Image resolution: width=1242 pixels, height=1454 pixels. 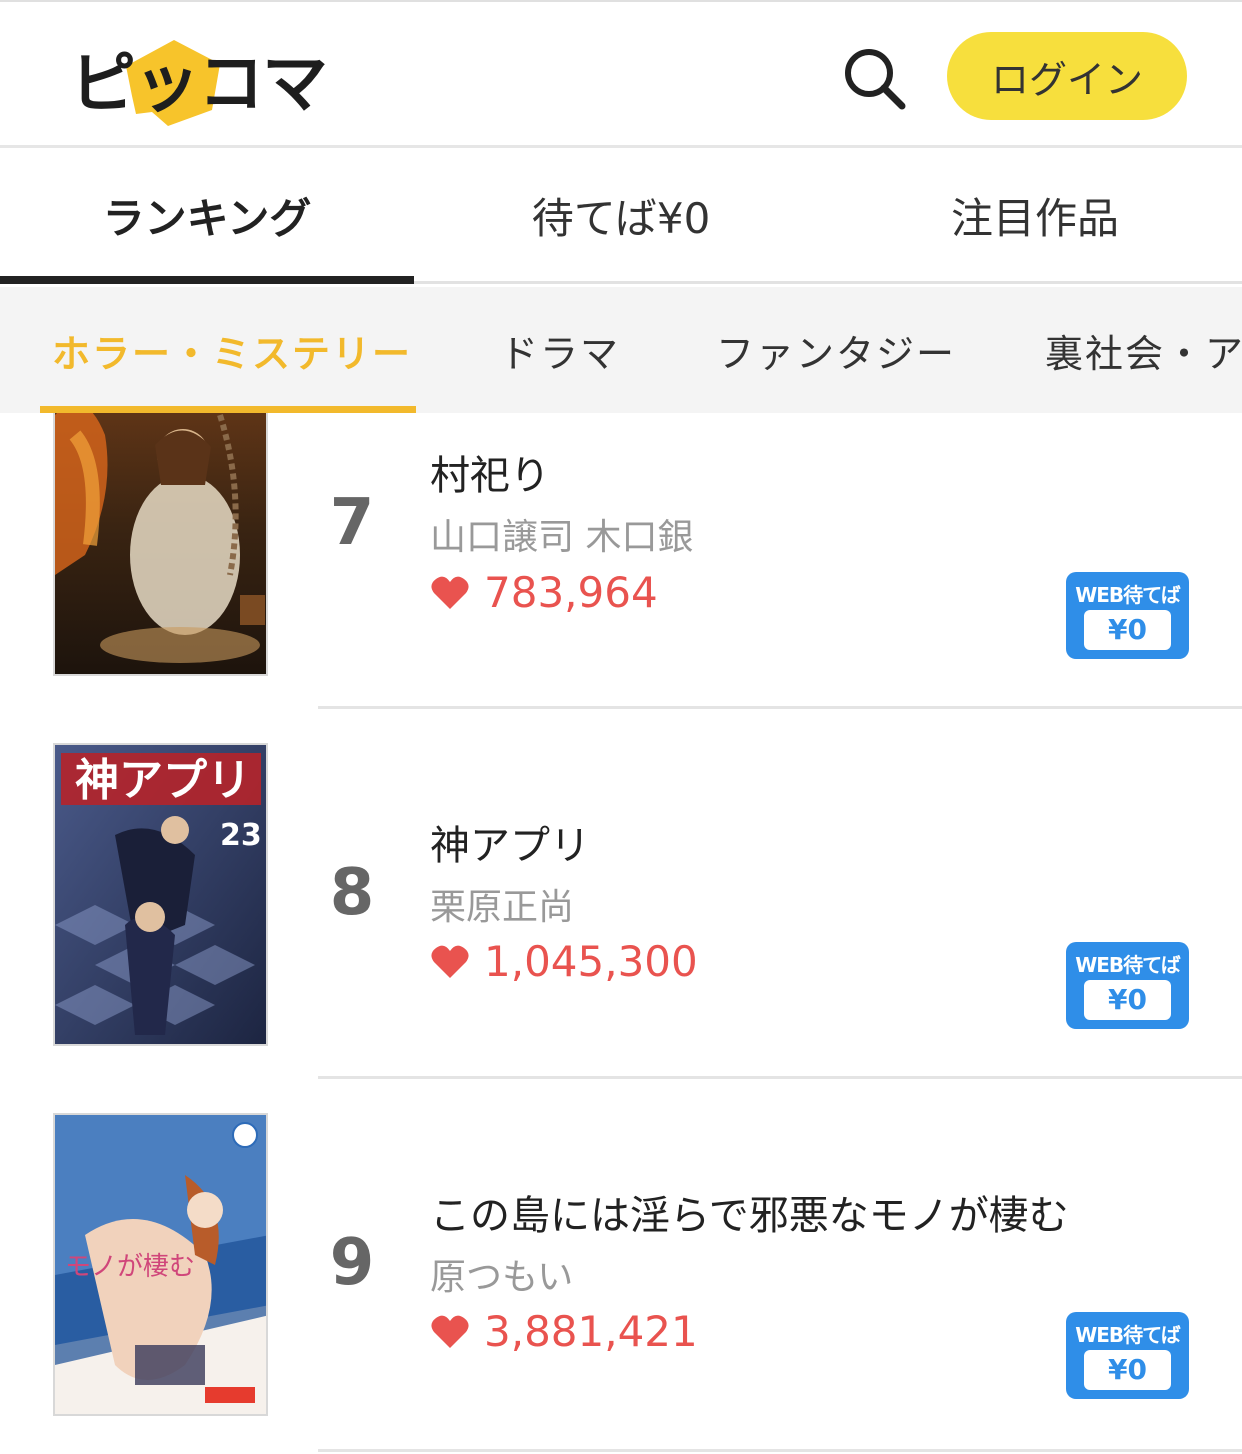 What do you see at coordinates (490, 472) in the screenshot?
I see `item-title: 村祀り` at bounding box center [490, 472].